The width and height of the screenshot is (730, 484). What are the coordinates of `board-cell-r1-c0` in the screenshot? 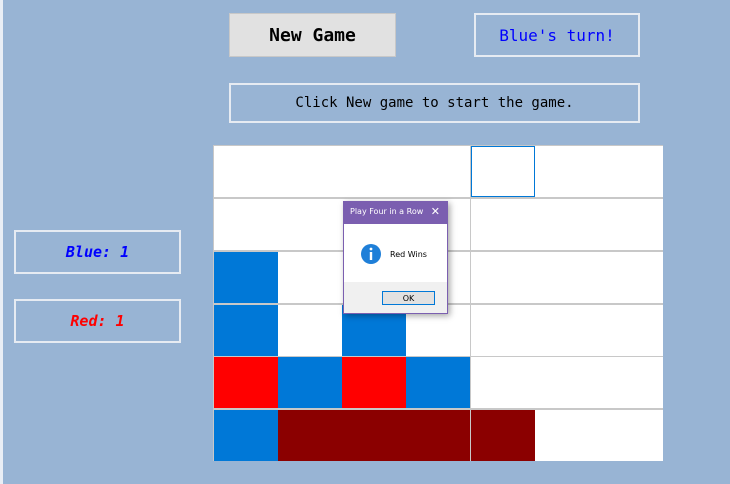 It's located at (246, 224).